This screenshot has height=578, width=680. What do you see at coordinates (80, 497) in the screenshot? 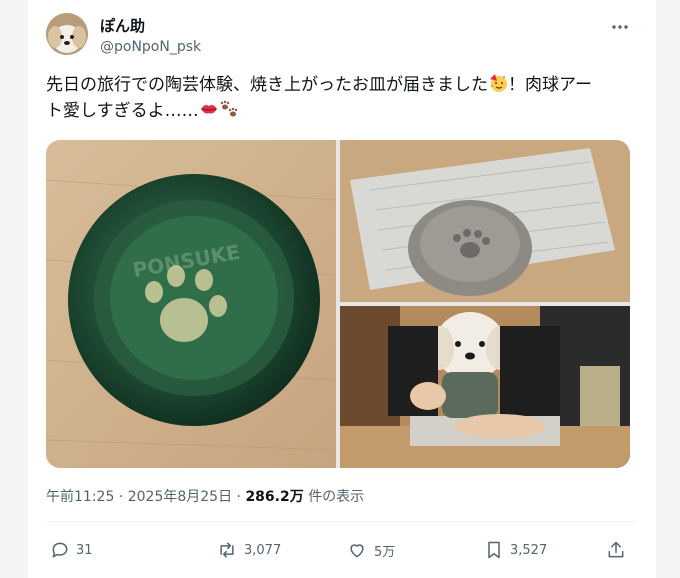
I see `post-time: 午前11:25` at bounding box center [80, 497].